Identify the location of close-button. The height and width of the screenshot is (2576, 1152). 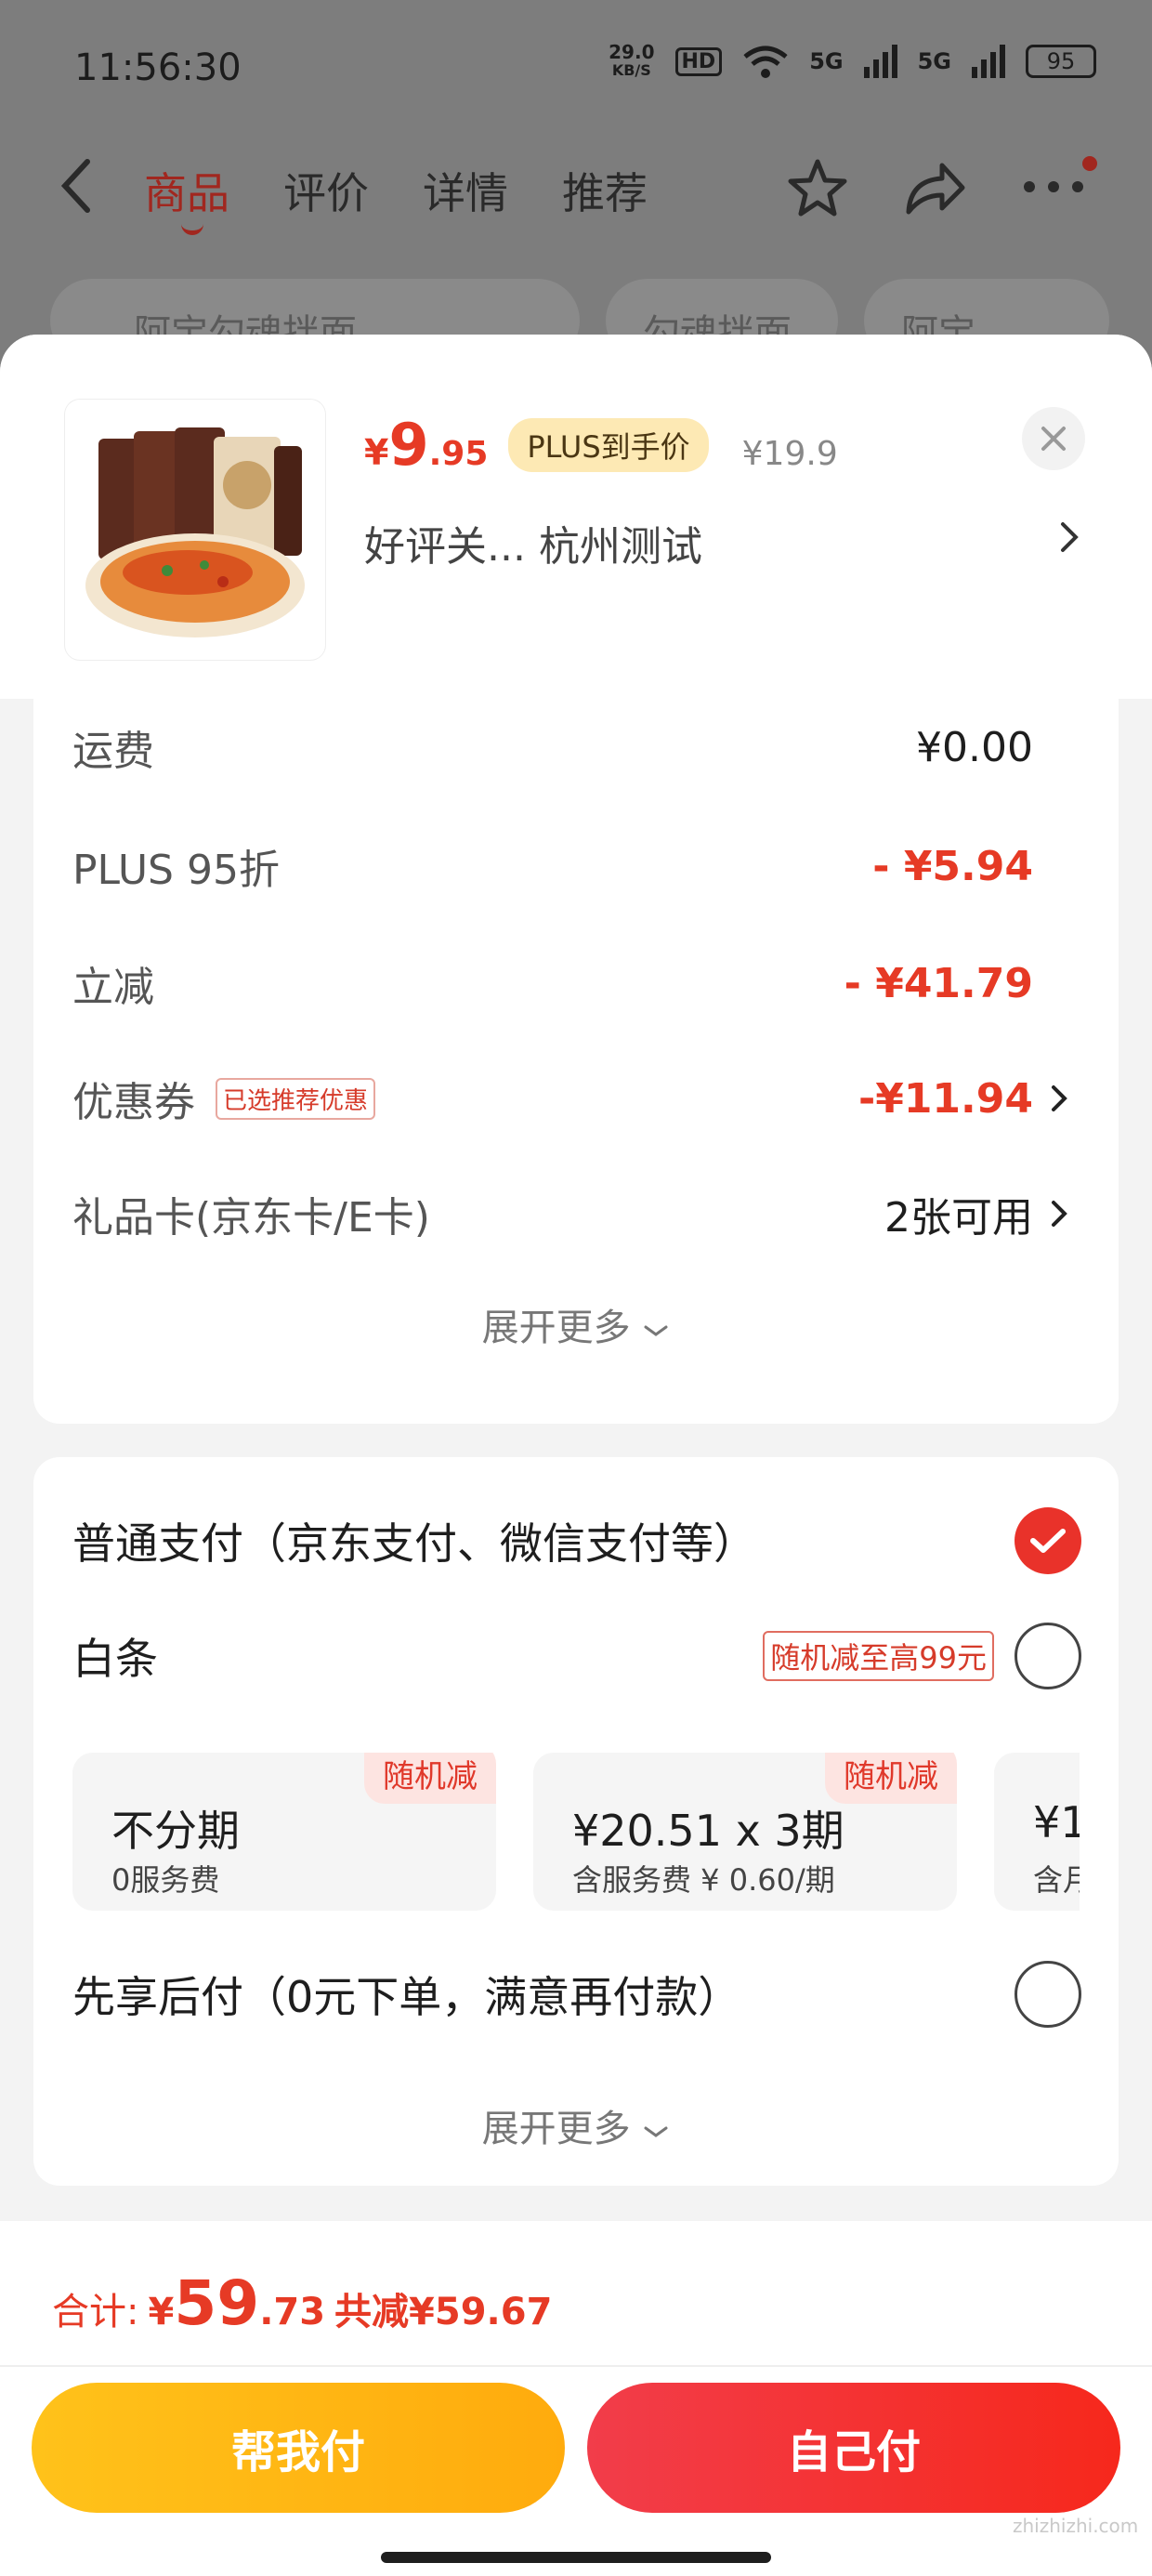
(1053, 438).